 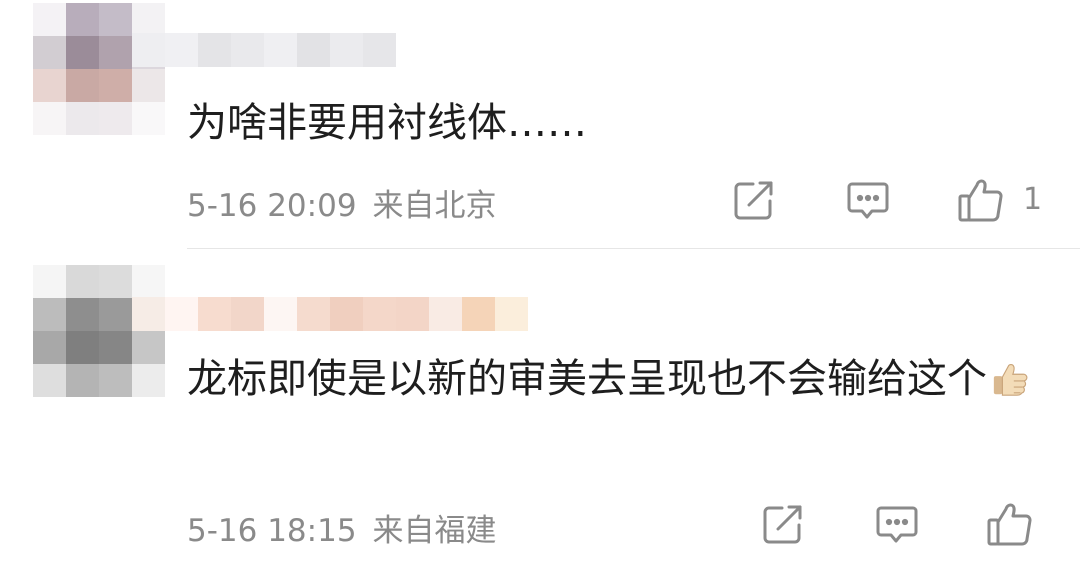 I want to click on location: 来自北京, so click(x=434, y=206).